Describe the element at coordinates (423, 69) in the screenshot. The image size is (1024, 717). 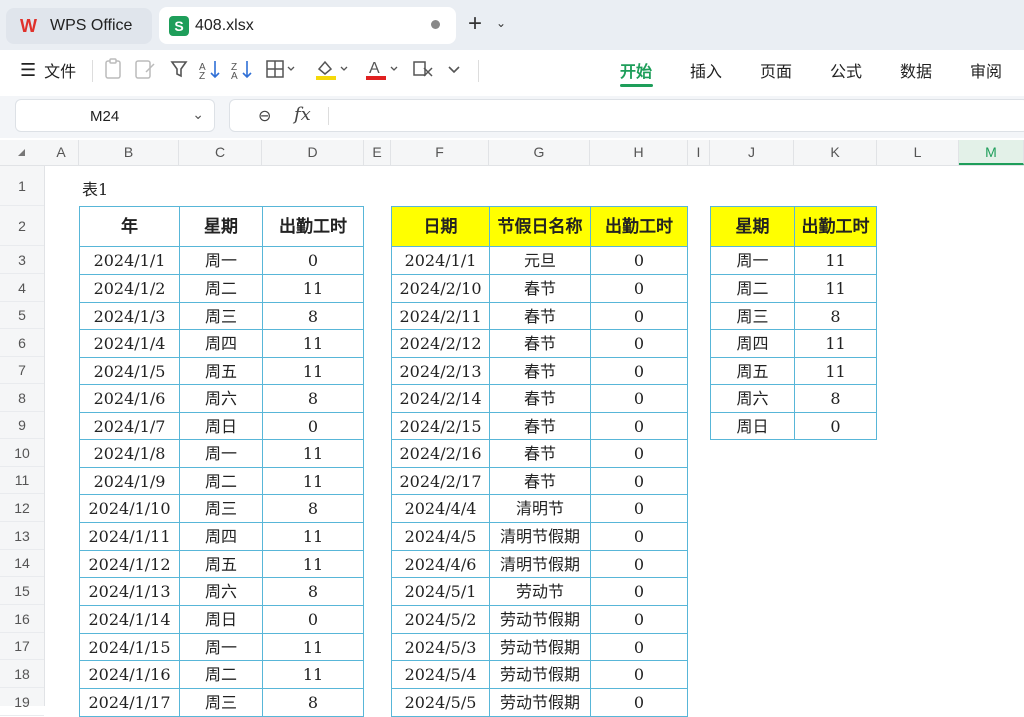
I see `clear-format-icon` at that location.